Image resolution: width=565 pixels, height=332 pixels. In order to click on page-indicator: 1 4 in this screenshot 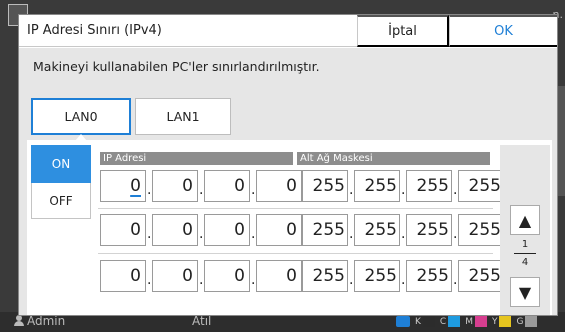, I will do `click(525, 256)`.